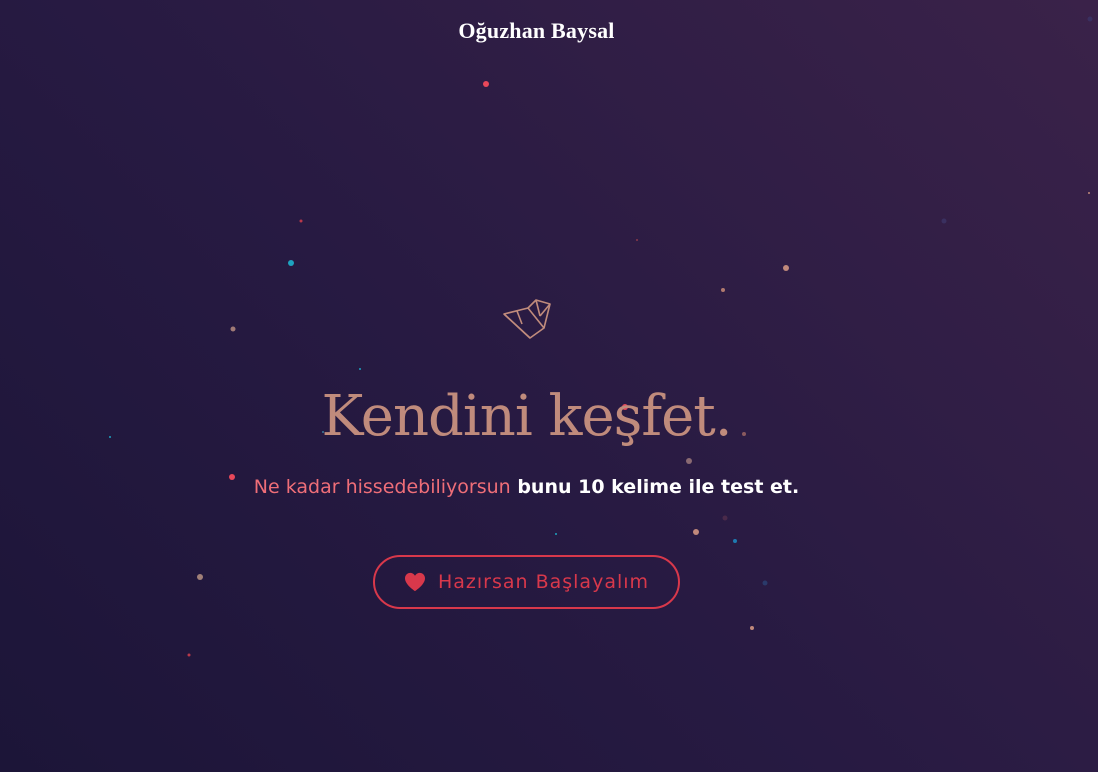  What do you see at coordinates (655, 487) in the screenshot?
I see `subline-text: bunu 10 kelime ile test et.` at bounding box center [655, 487].